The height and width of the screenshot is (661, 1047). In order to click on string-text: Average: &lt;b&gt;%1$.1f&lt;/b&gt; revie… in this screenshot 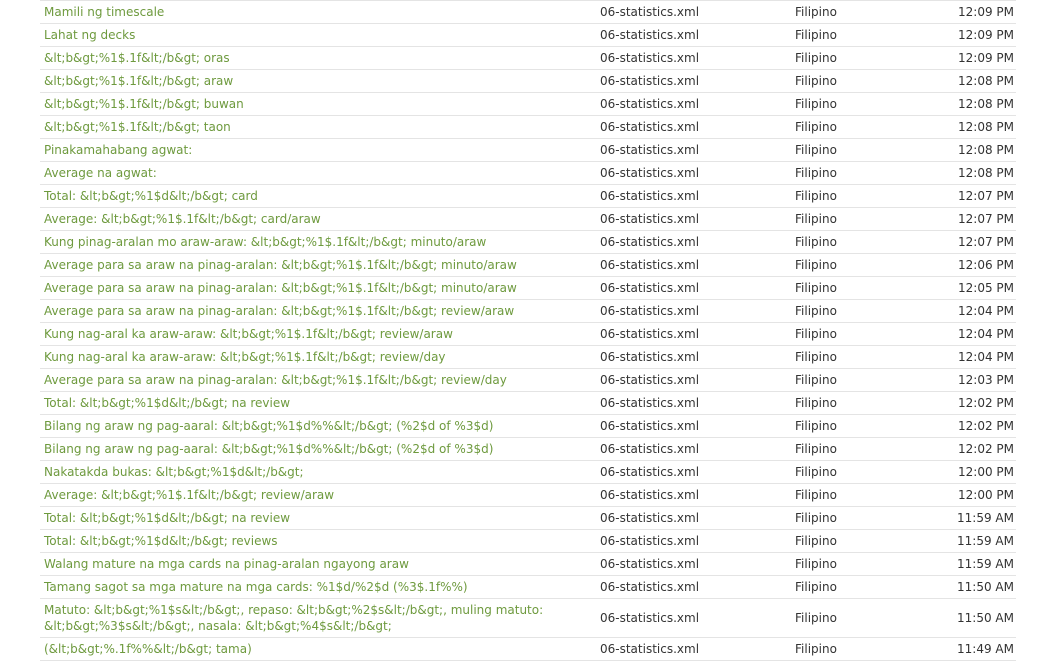, I will do `click(318, 495)`.